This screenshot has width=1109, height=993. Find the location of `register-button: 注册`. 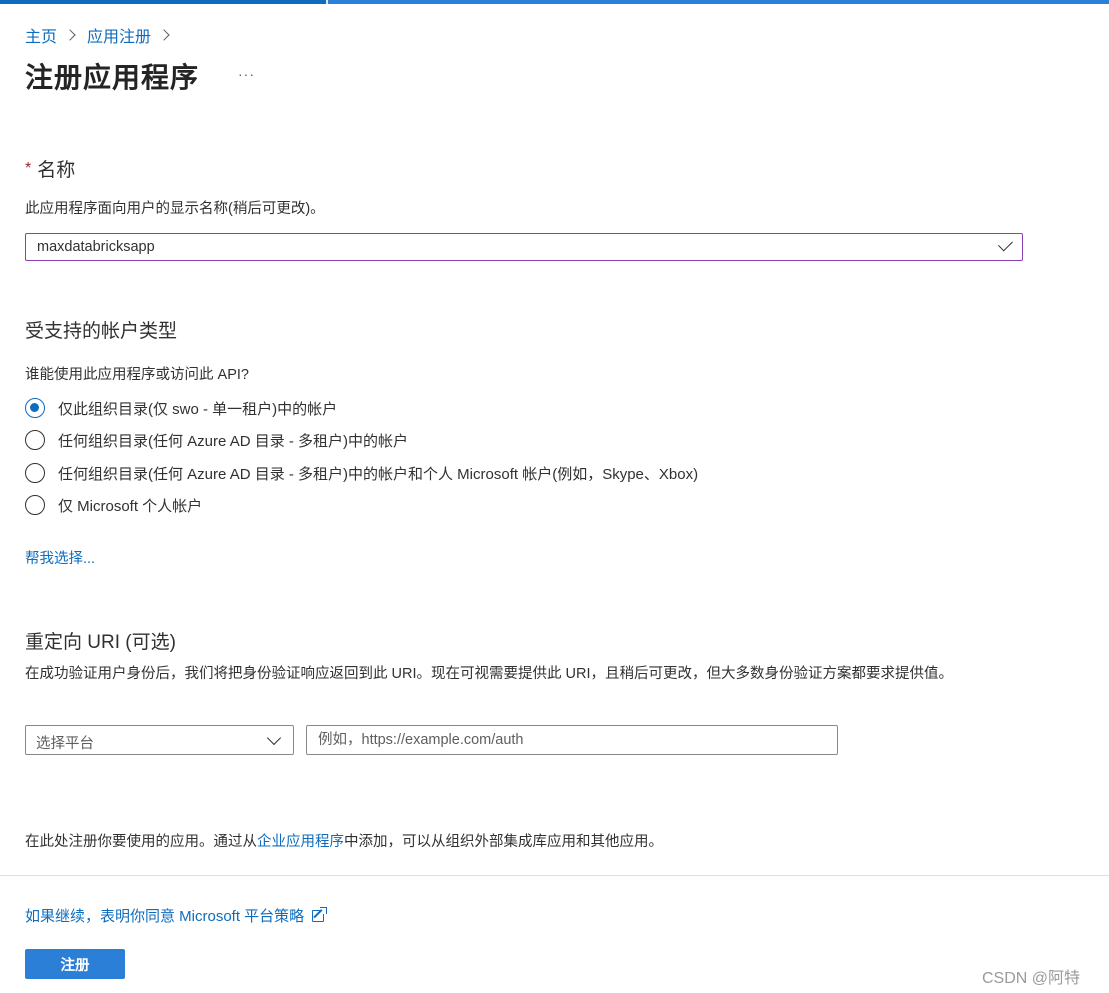

register-button: 注册 is located at coordinates (75, 964).